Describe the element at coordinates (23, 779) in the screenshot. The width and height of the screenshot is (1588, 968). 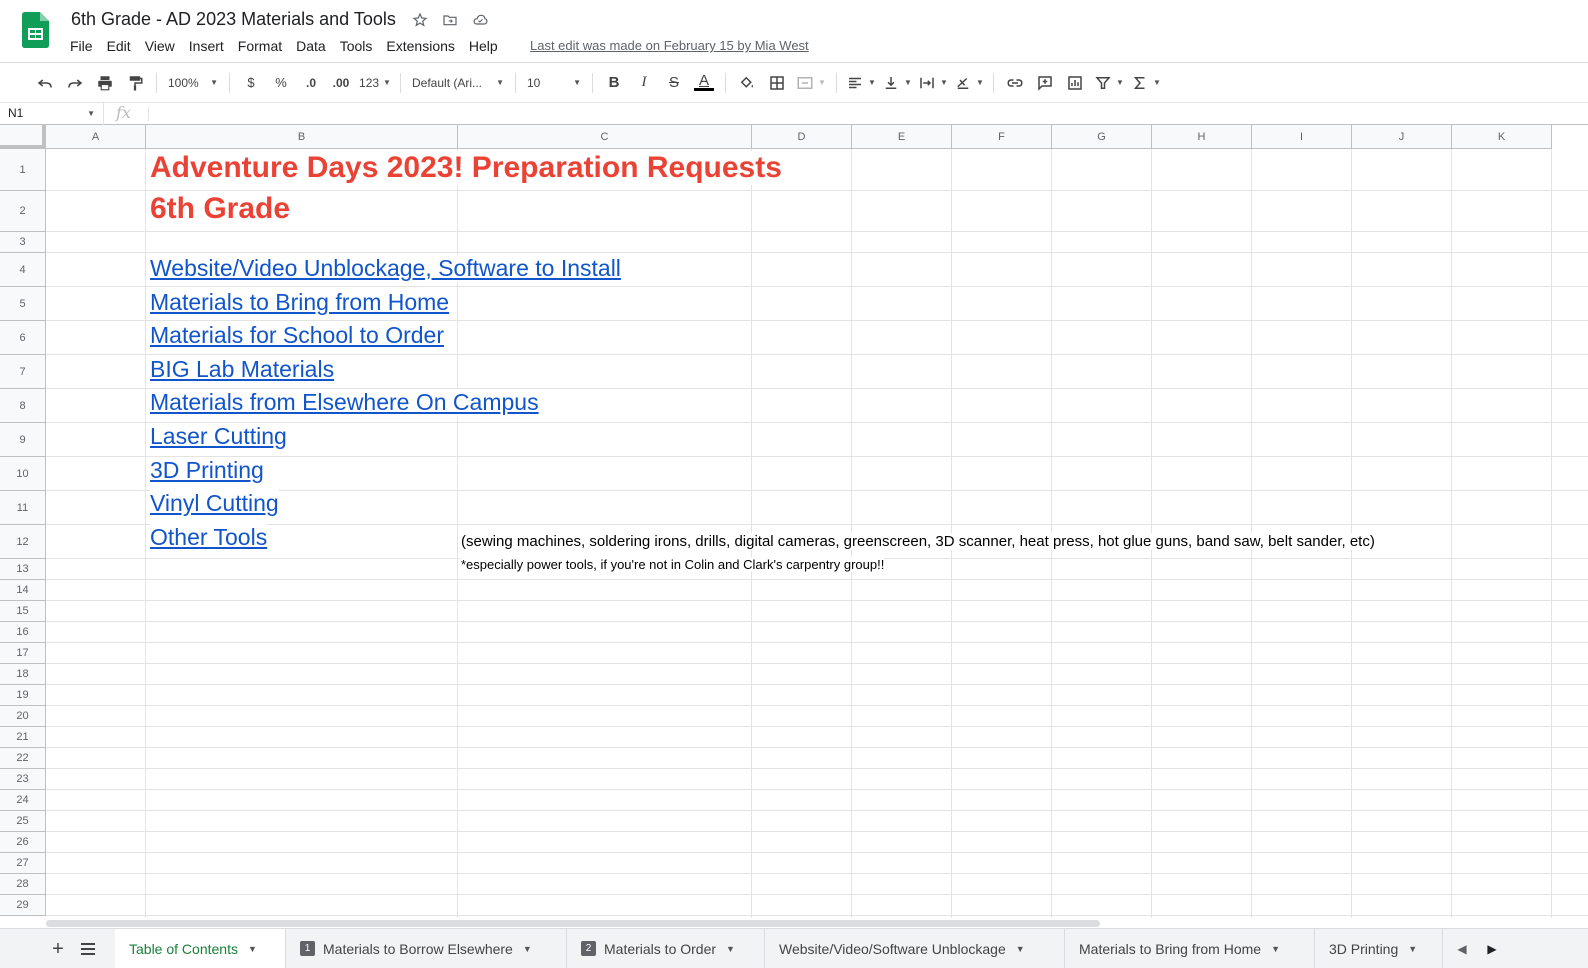
I see `row-header-23: 23` at that location.